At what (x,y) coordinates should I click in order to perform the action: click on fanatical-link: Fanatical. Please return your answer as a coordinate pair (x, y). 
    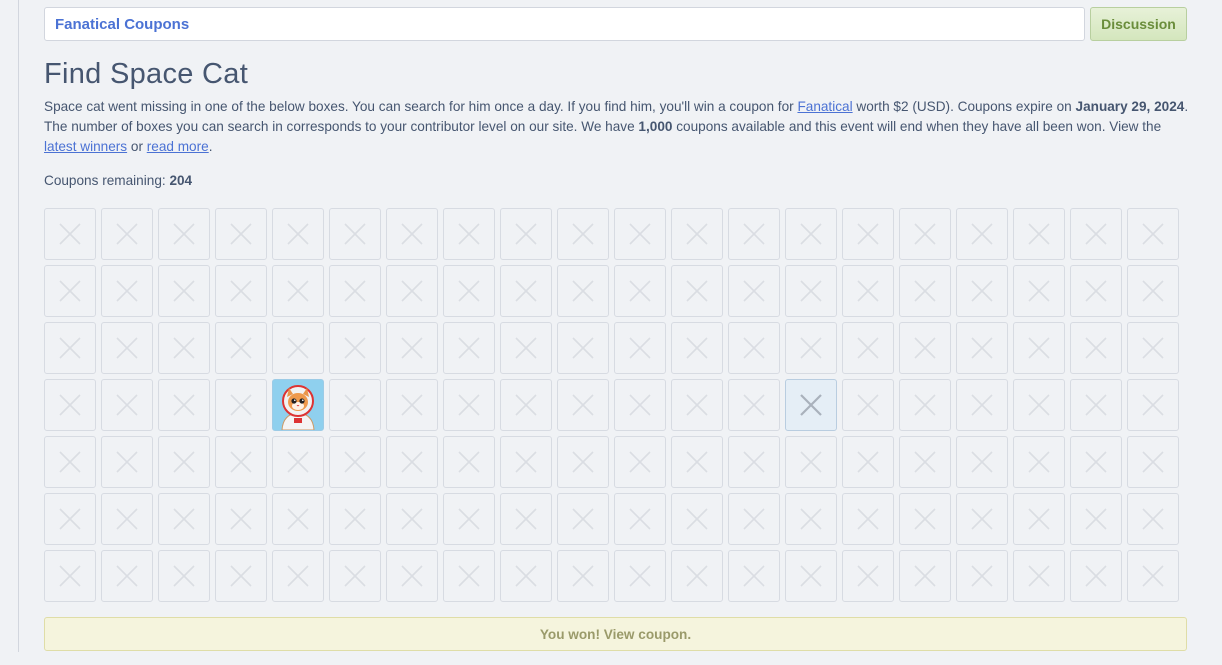
    Looking at the image, I should click on (824, 106).